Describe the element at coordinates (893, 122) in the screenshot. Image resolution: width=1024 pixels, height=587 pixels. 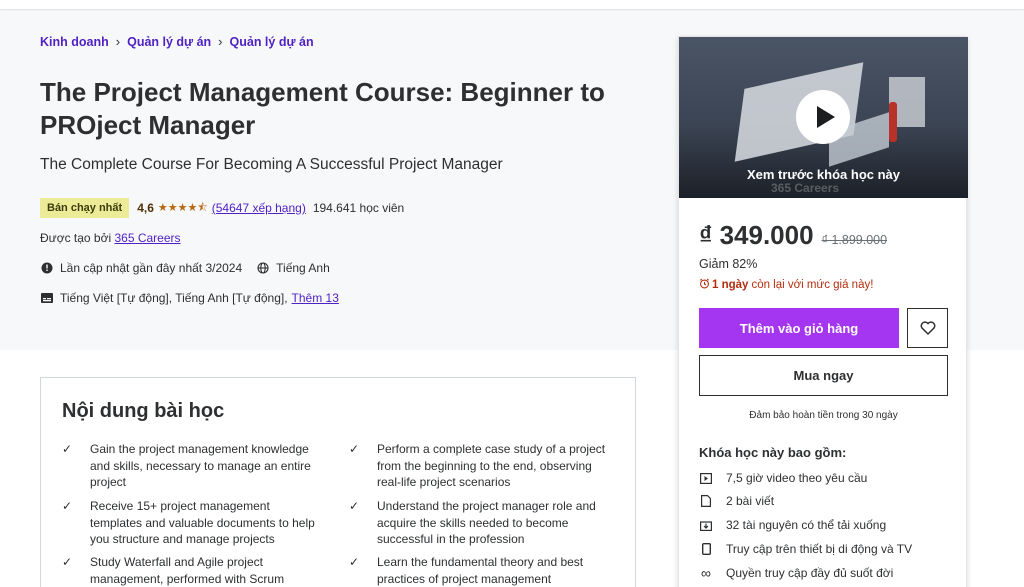
I see `preview-illustration` at that location.